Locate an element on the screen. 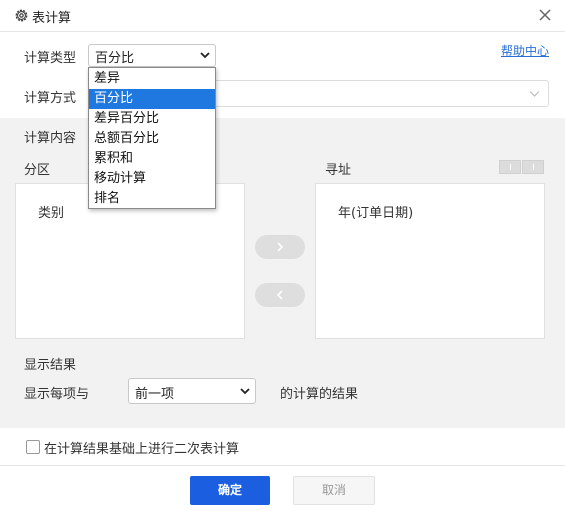 Image resolution: width=565 pixels, height=511 pixels. close-icon is located at coordinates (545, 15).